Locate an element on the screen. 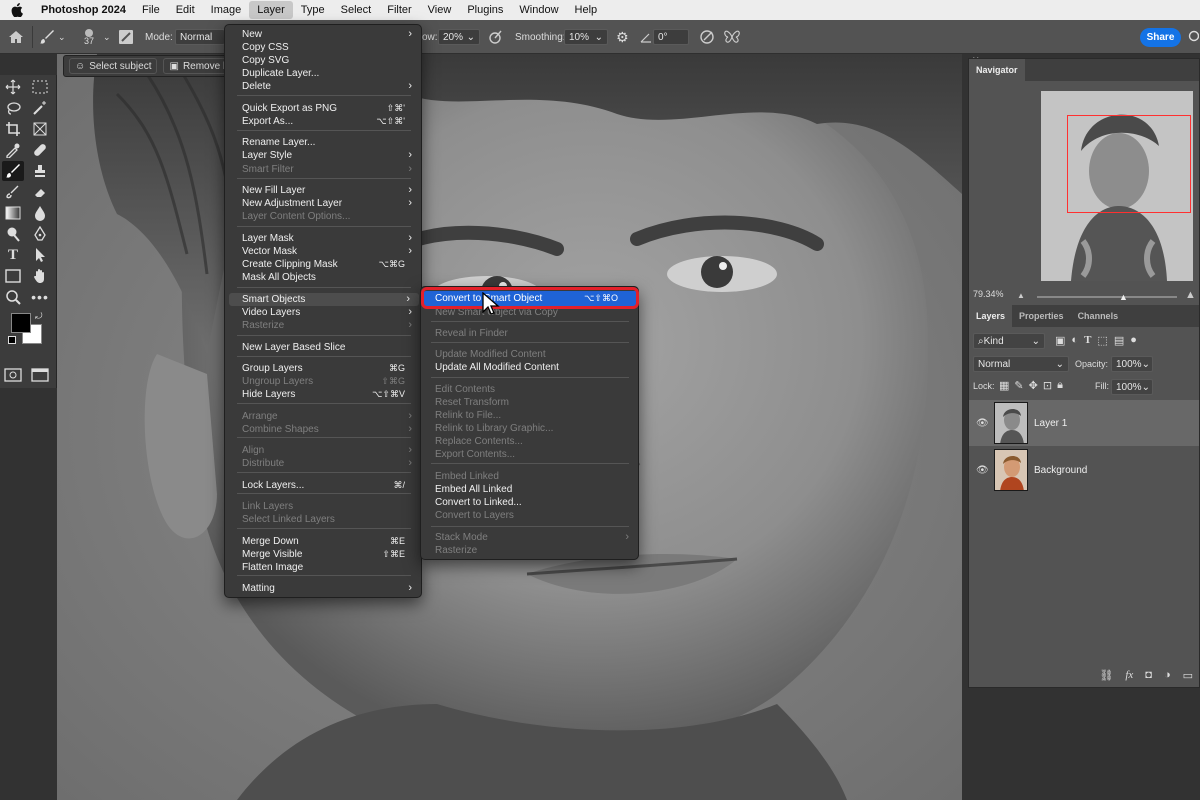 The height and width of the screenshot is (800, 1200). brush-settings-icon is located at coordinates (126, 37).